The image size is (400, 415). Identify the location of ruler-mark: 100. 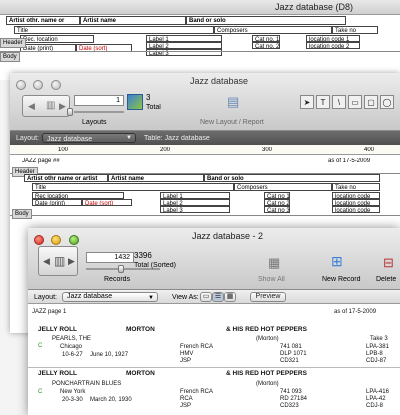
(63, 150).